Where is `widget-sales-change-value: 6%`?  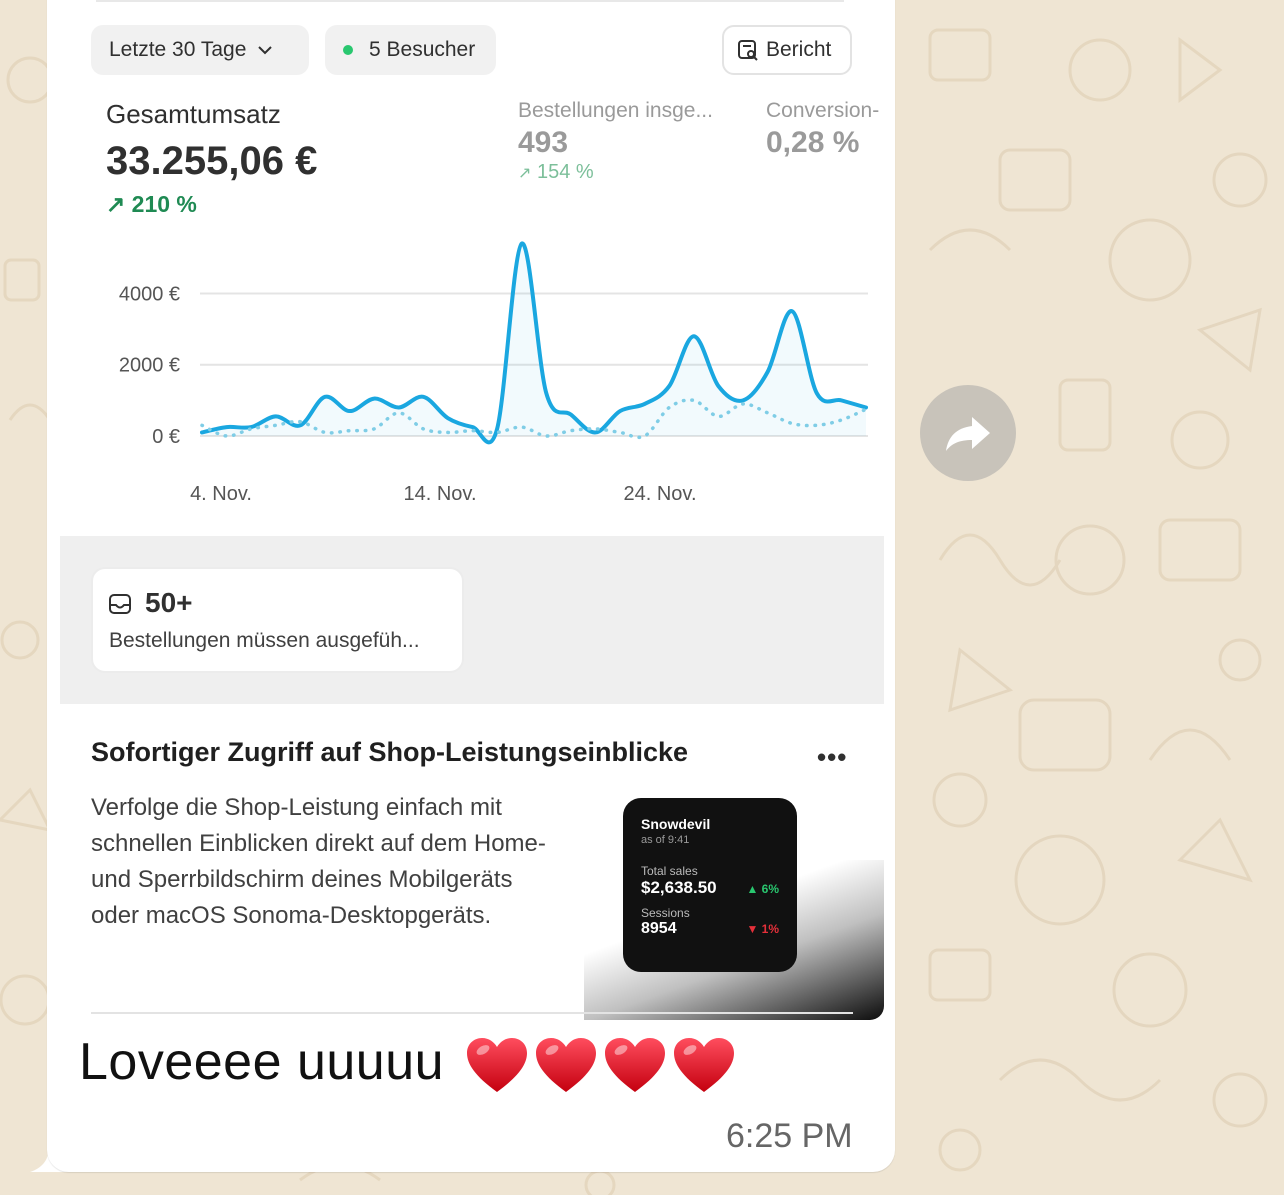 widget-sales-change-value: 6% is located at coordinates (770, 889).